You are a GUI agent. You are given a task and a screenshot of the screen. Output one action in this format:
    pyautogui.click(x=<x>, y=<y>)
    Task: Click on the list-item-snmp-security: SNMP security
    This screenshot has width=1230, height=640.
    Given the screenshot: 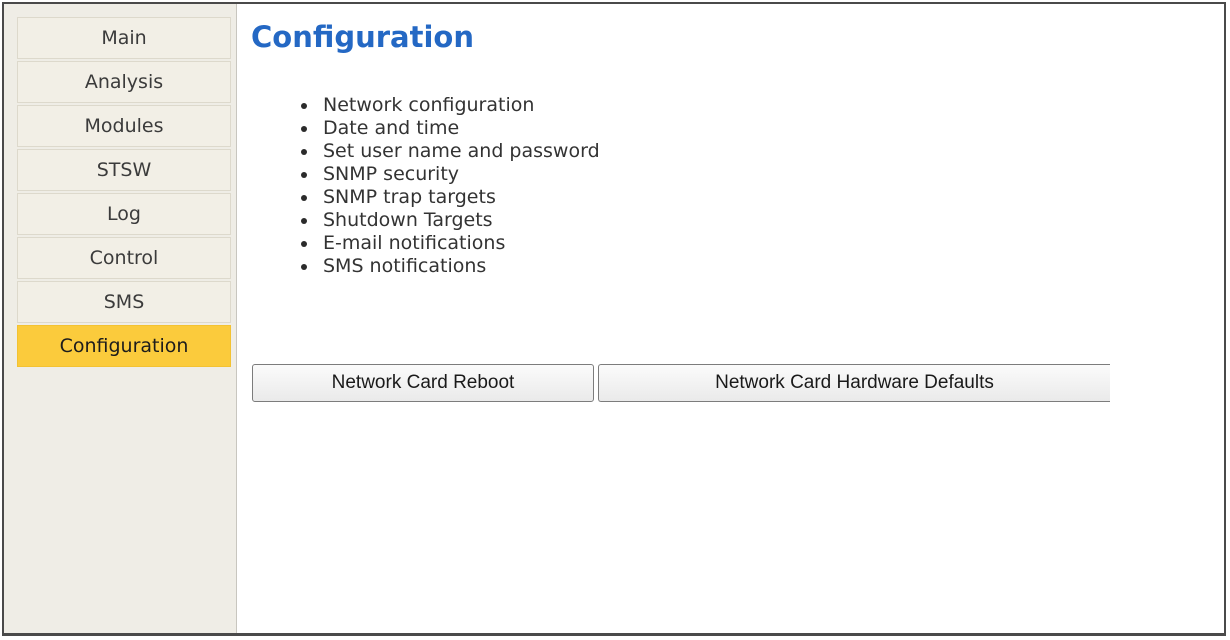 What is the action you would take?
    pyautogui.click(x=446, y=174)
    